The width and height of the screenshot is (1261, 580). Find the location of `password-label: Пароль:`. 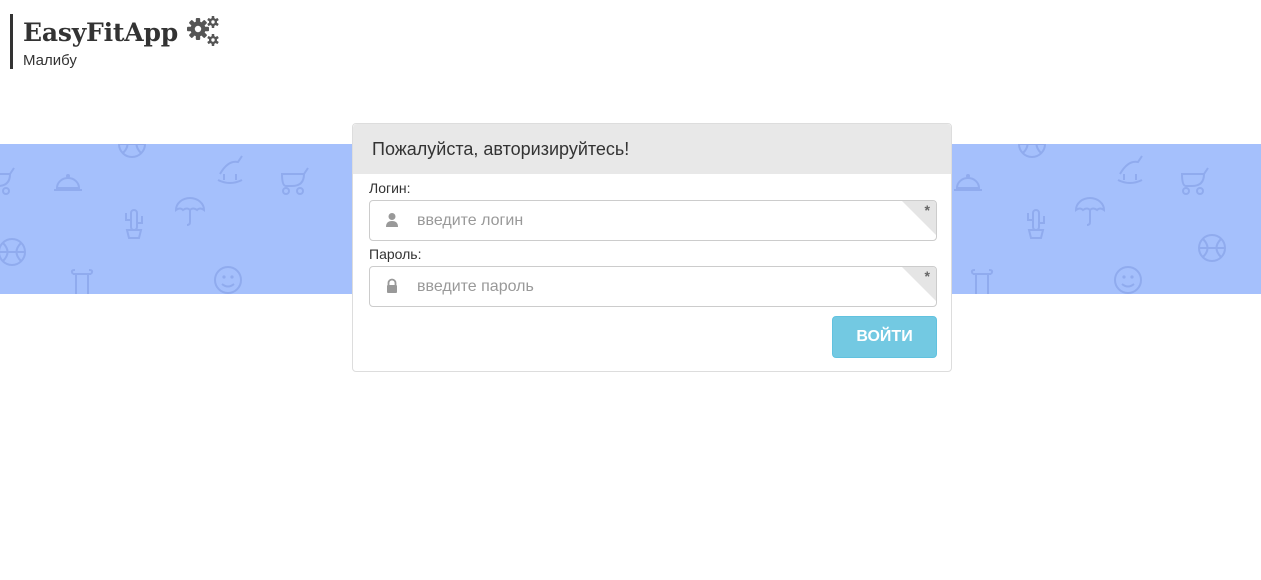

password-label: Пароль: is located at coordinates (395, 254).